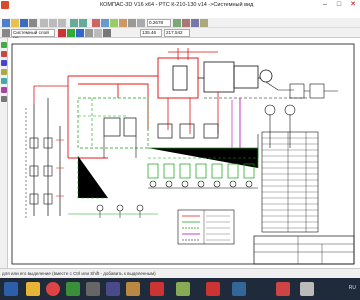 The height and width of the screenshot is (300, 360). I want to click on app-gray-icon, so click(93, 289).